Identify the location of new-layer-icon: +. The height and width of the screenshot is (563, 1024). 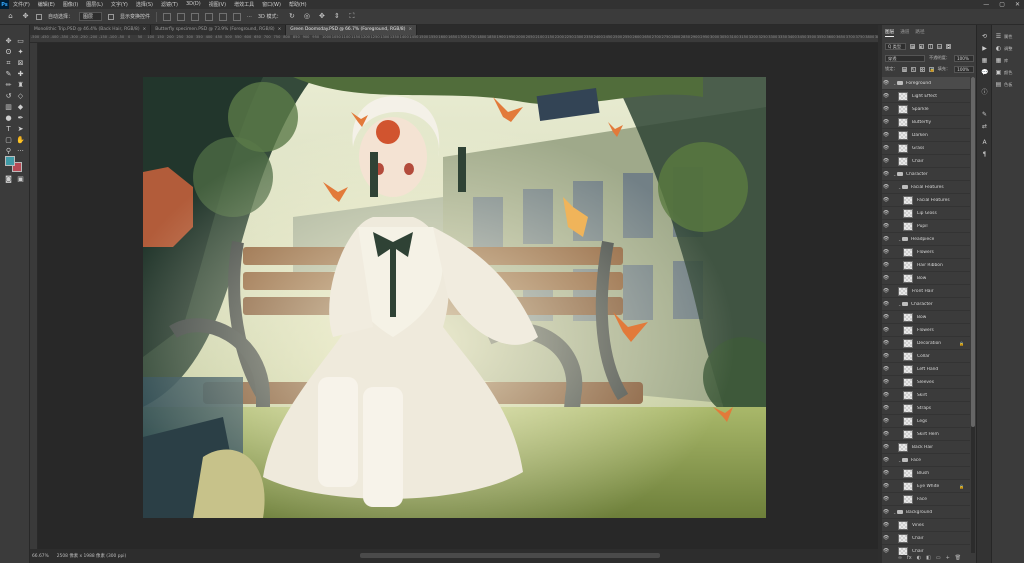
(948, 559).